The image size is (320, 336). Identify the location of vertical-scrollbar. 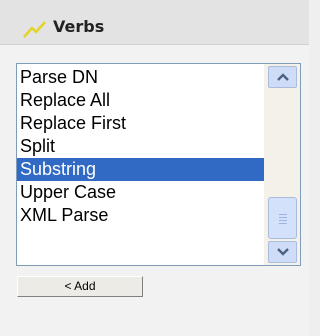
(282, 164).